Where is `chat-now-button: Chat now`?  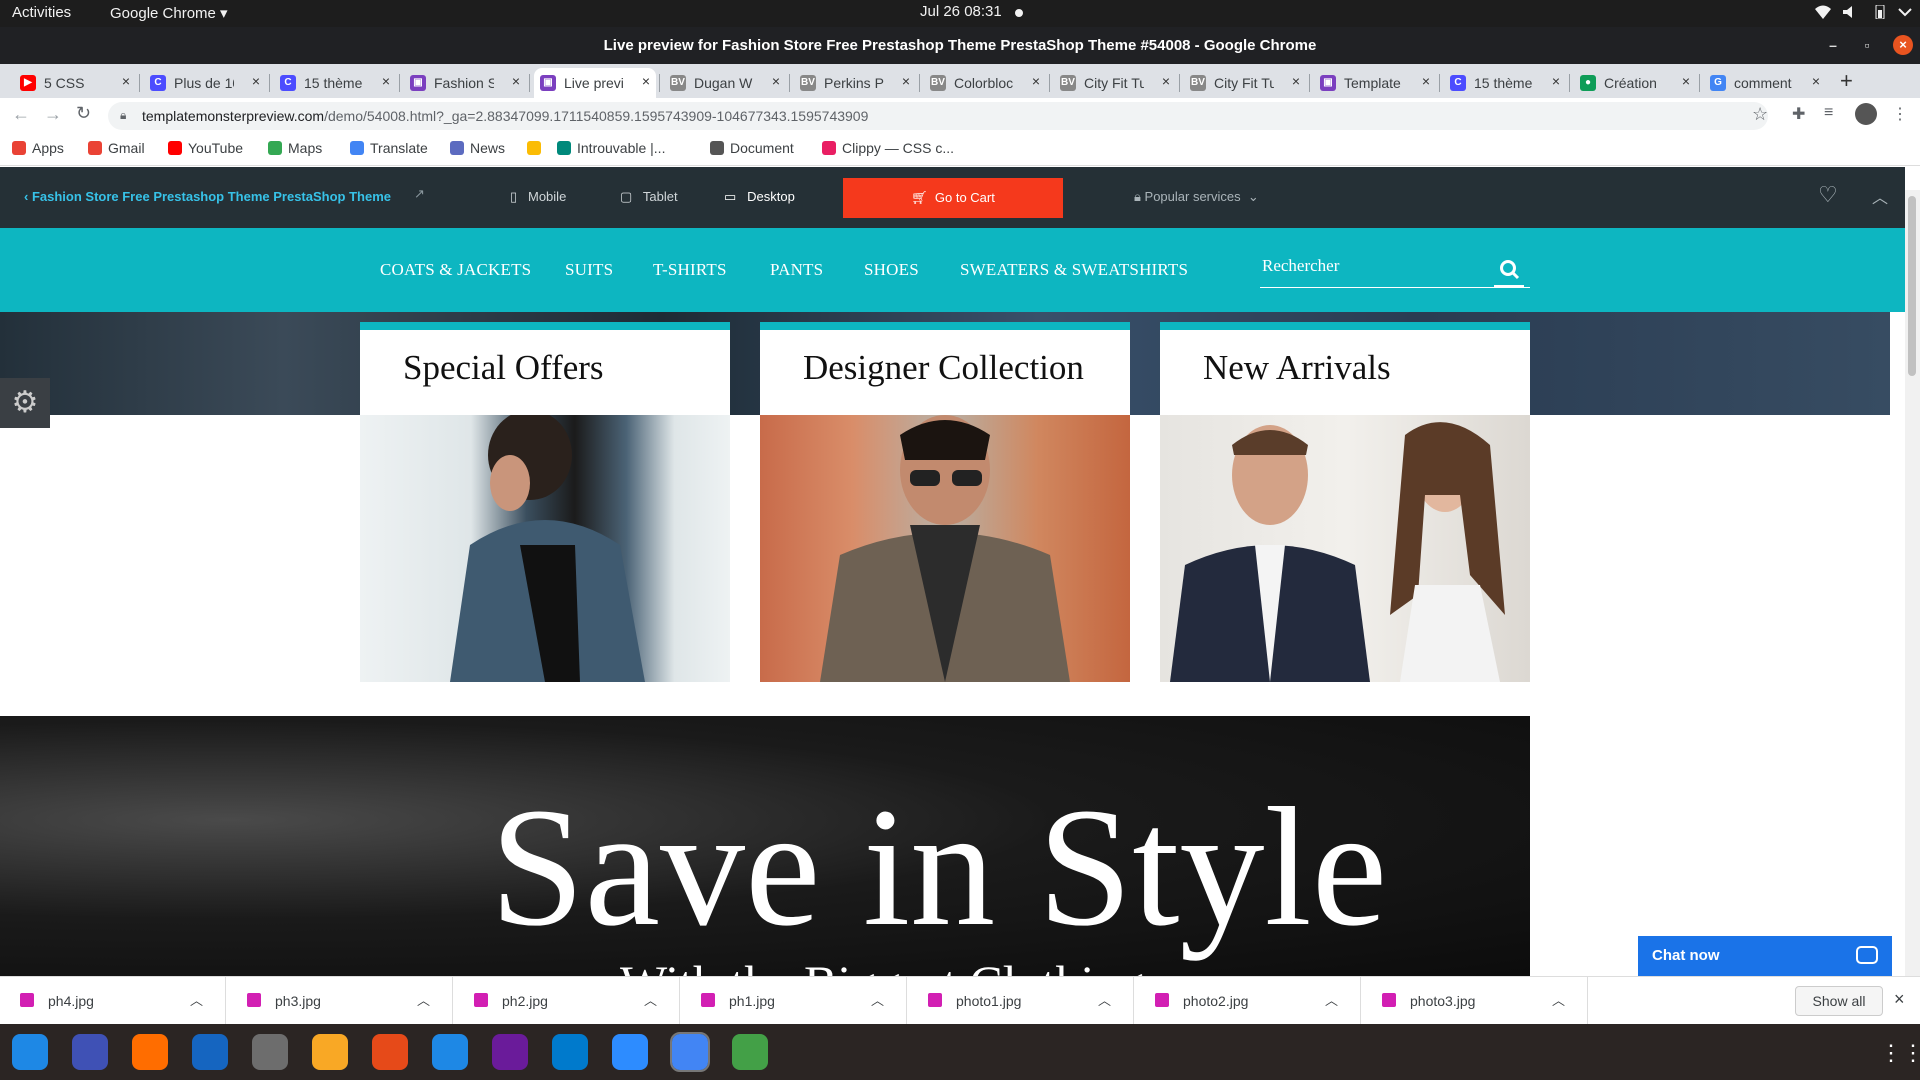 chat-now-button: Chat now is located at coordinates (1765, 956).